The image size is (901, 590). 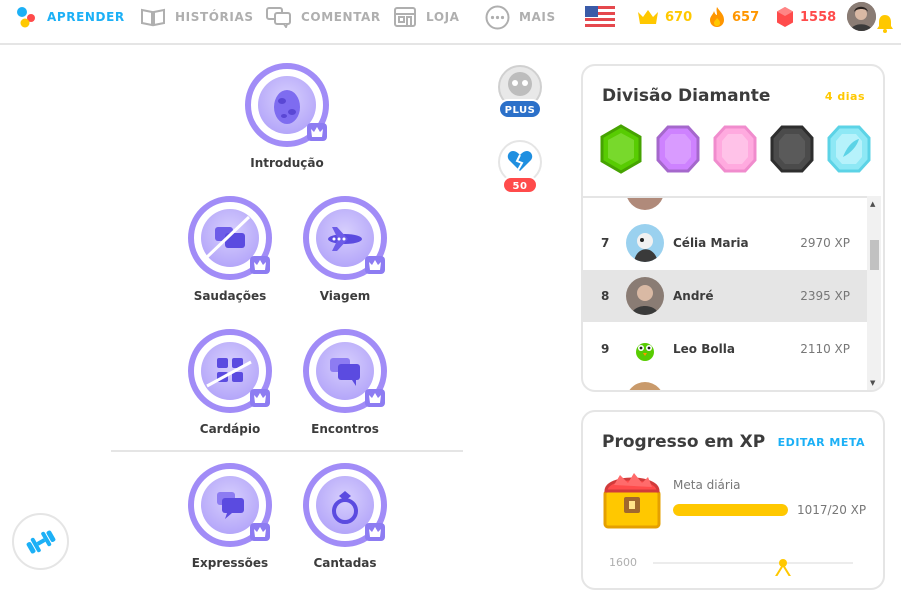 I want to click on xp-chart, so click(x=753, y=567).